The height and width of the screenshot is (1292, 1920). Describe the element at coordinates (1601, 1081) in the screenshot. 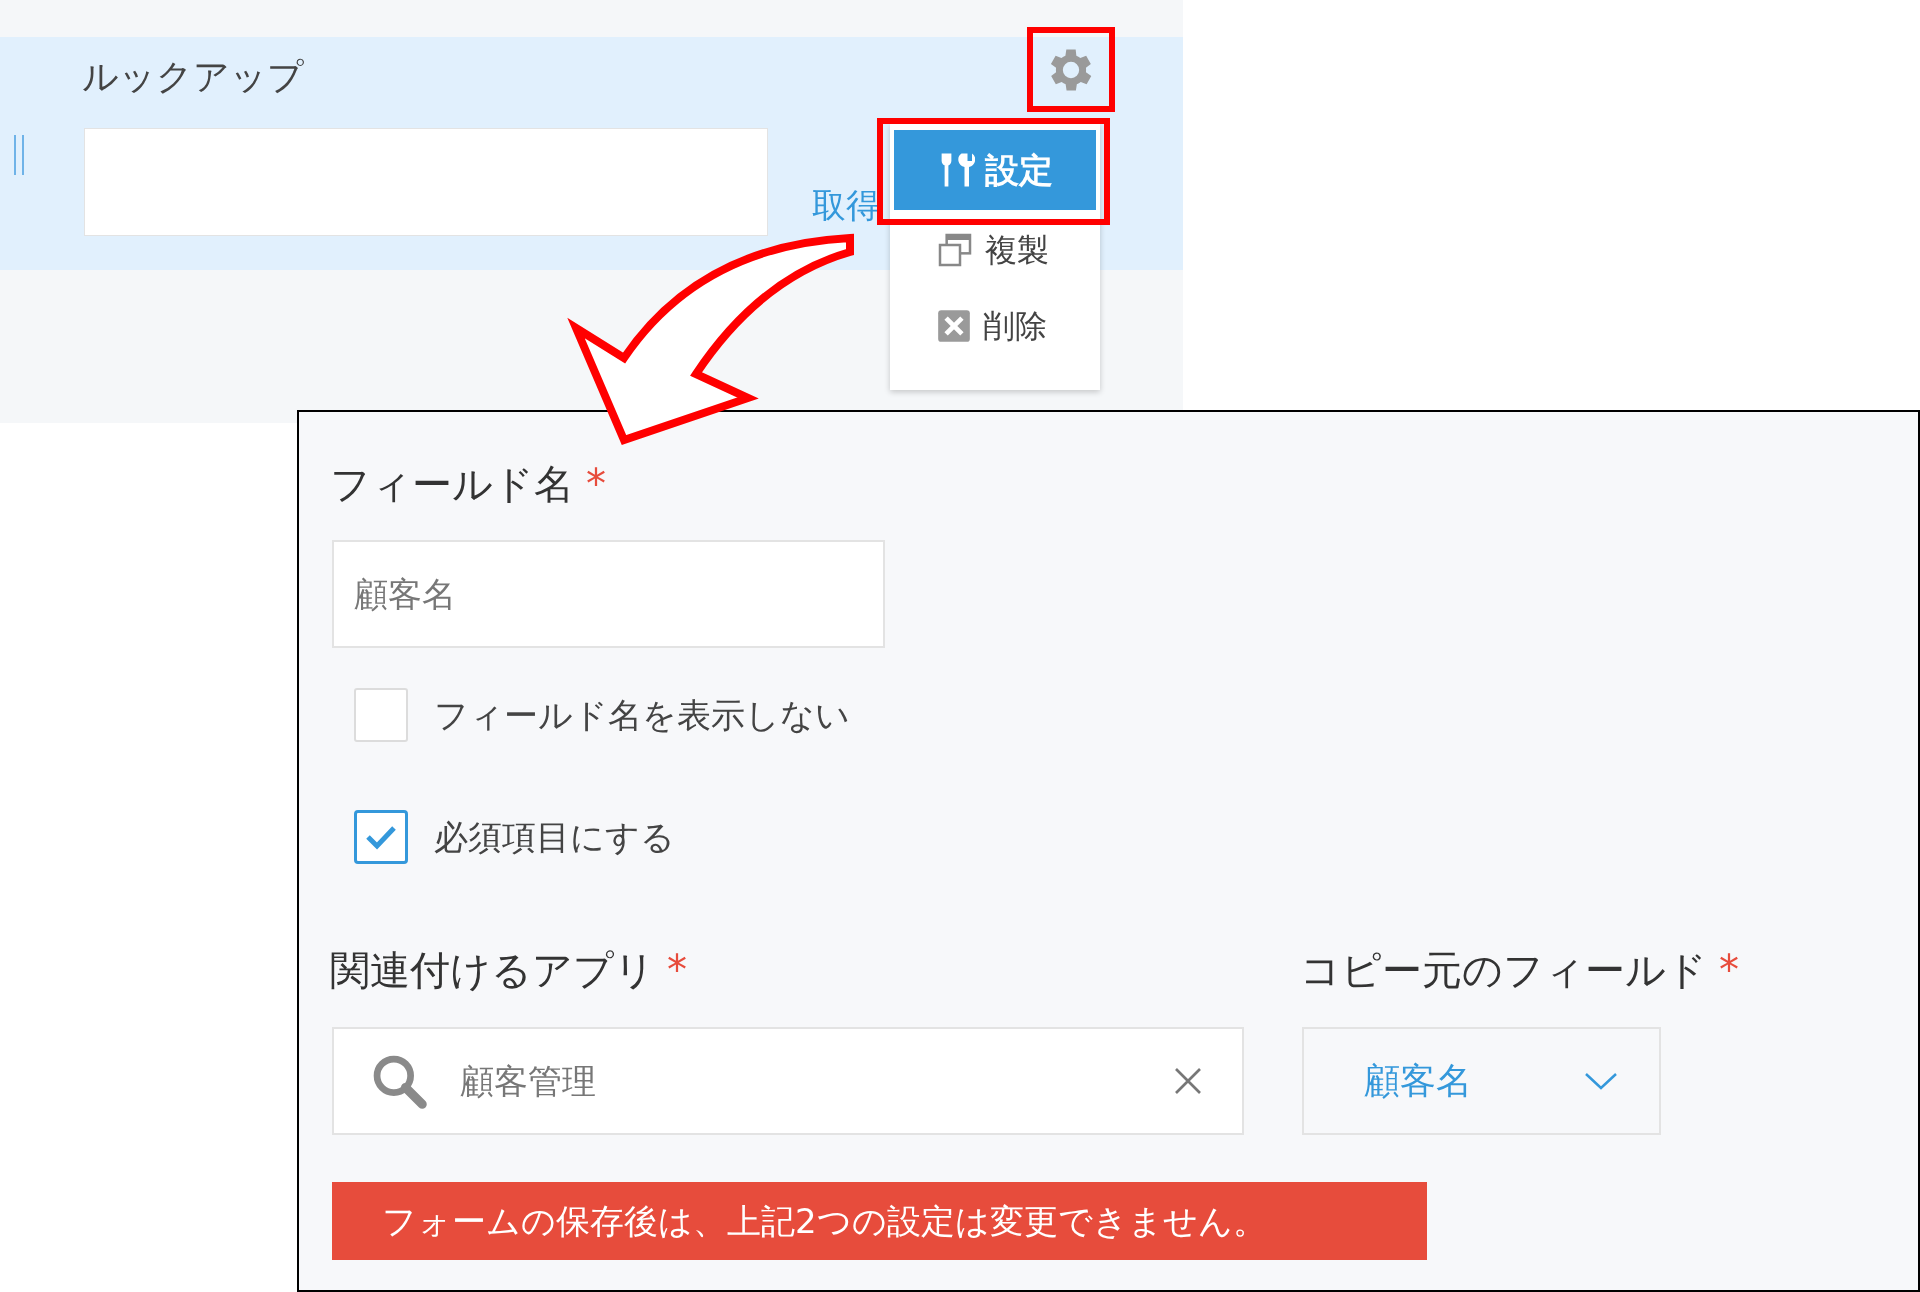

I see `chevron-down-icon` at that location.